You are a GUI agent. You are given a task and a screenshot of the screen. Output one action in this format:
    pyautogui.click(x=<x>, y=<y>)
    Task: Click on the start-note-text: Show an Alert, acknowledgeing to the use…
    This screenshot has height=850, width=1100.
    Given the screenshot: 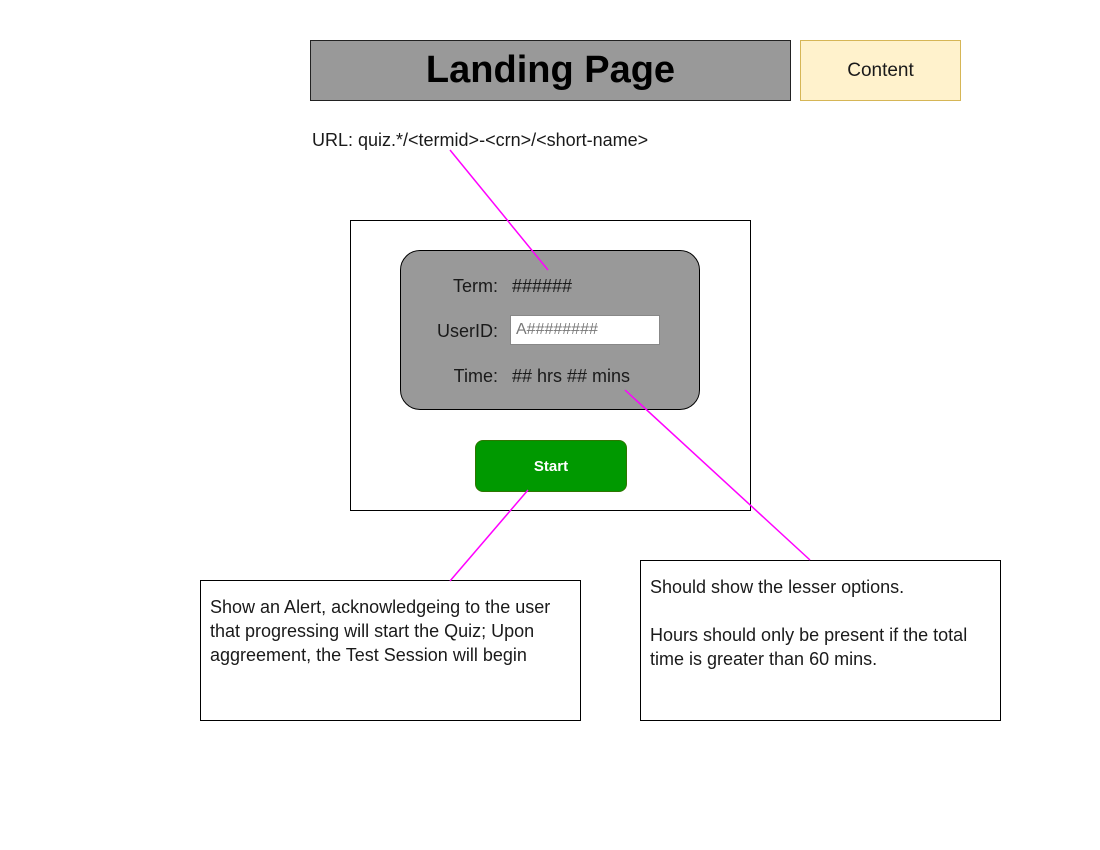 What is the action you would take?
    pyautogui.click(x=380, y=631)
    